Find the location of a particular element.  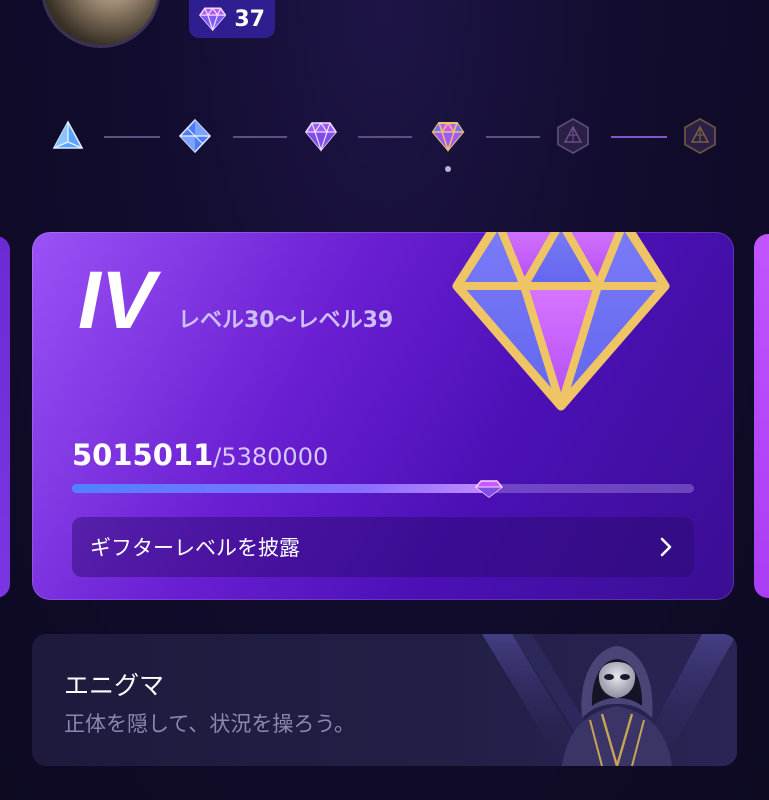

progress-gem-marker-icon is located at coordinates (489, 489).